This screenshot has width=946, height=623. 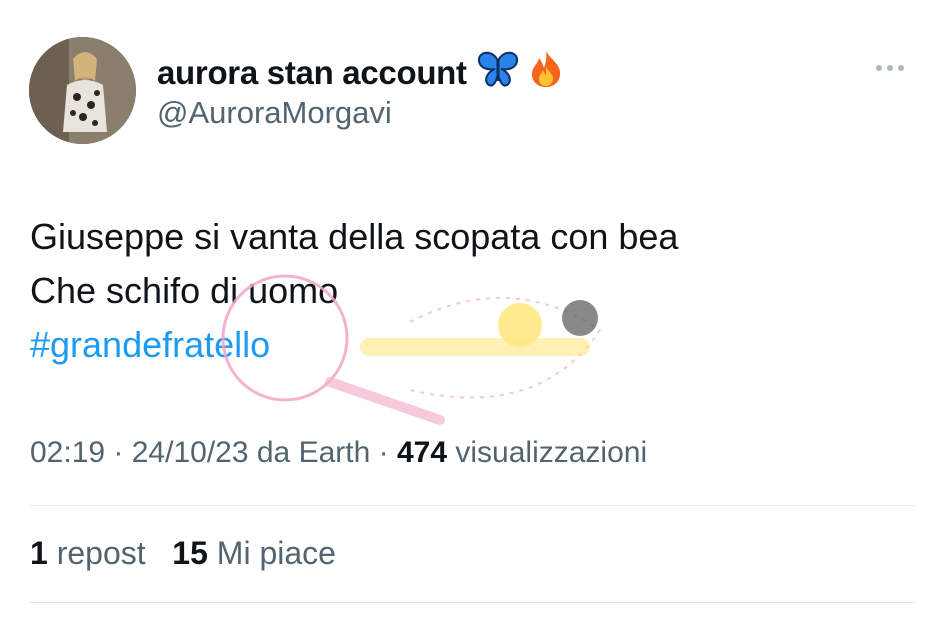 What do you see at coordinates (184, 290) in the screenshot?
I see `tweet-line-2: Che schifo di uomo` at bounding box center [184, 290].